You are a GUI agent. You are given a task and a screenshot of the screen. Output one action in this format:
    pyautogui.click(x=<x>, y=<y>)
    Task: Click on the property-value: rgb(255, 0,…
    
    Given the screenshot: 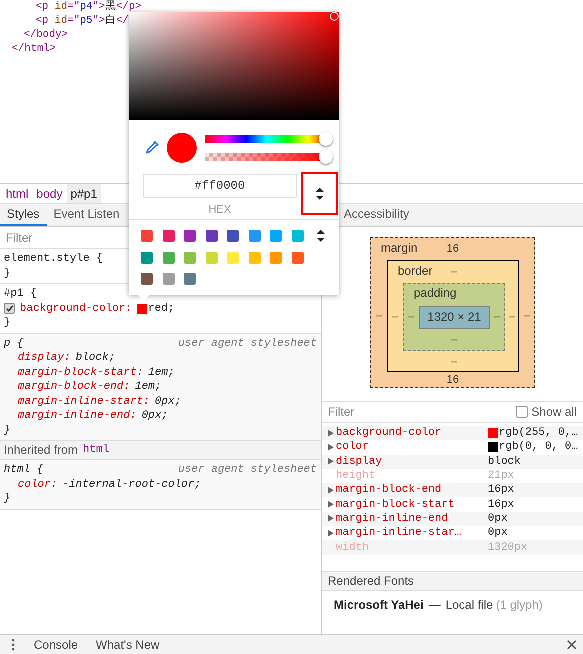 What is the action you would take?
    pyautogui.click(x=538, y=433)
    